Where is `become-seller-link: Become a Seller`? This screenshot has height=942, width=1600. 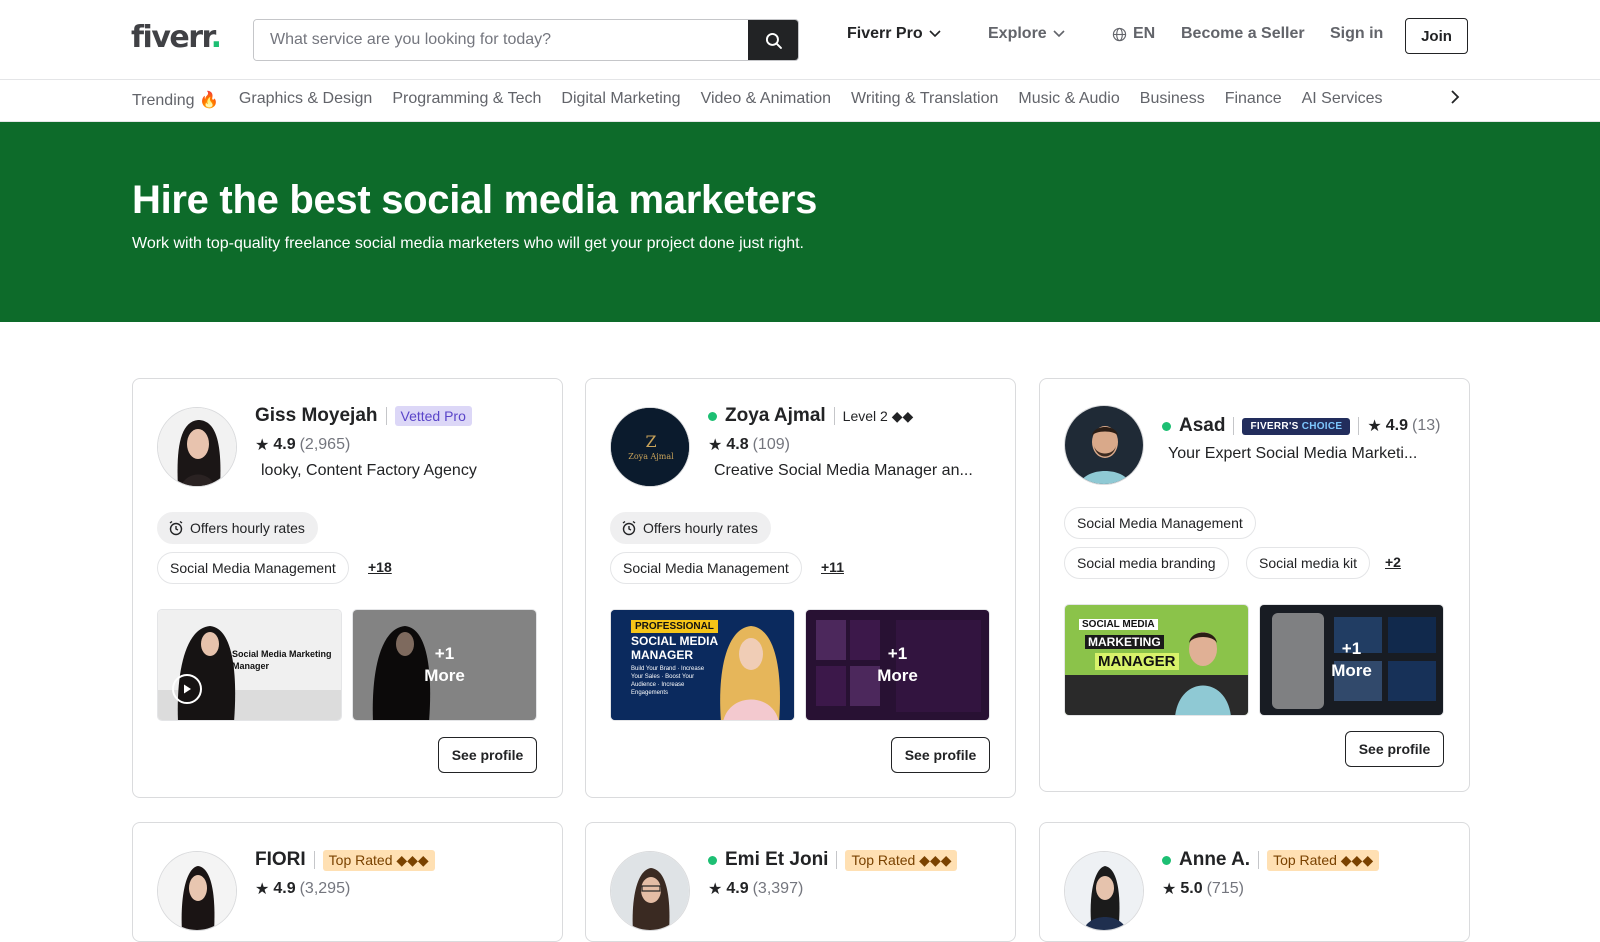
become-seller-link: Become a Seller is located at coordinates (1243, 34).